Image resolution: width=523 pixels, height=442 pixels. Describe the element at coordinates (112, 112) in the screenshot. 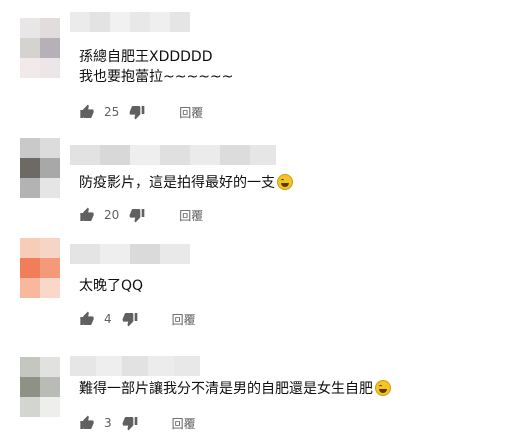

I see `like-count: 25` at that location.